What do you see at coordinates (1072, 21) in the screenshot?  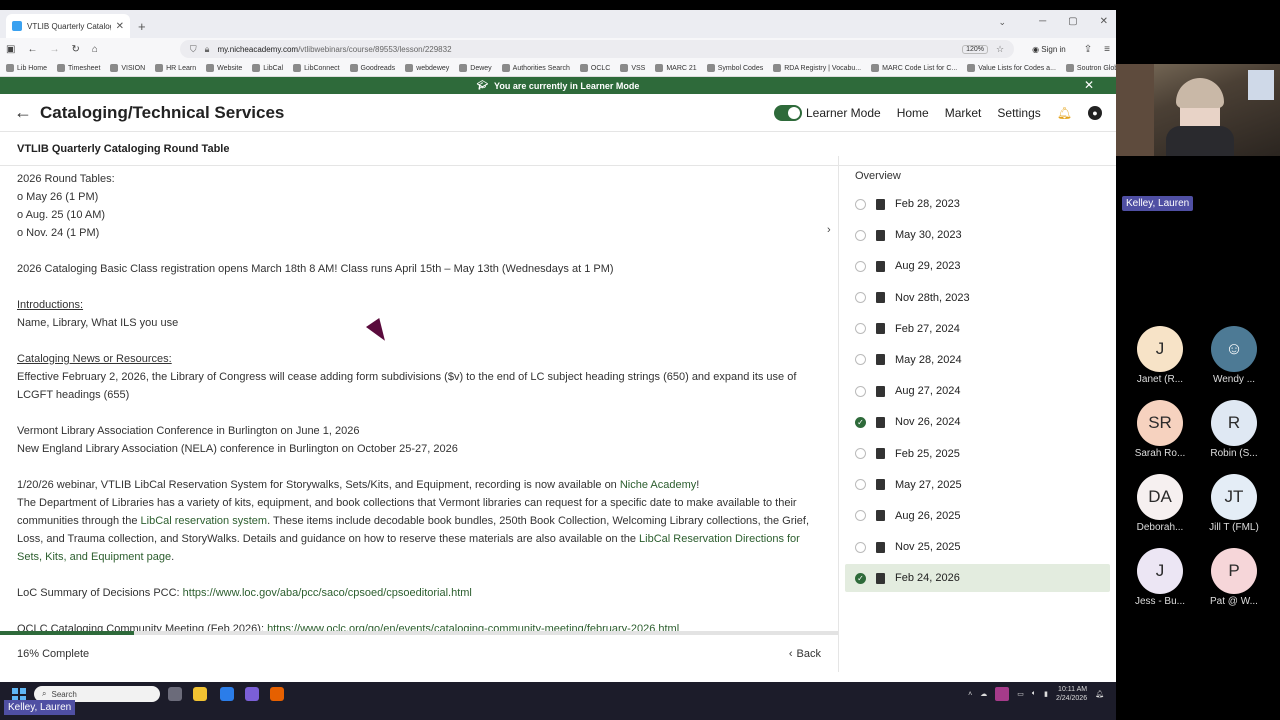 I see `maximize-icon: ▢` at bounding box center [1072, 21].